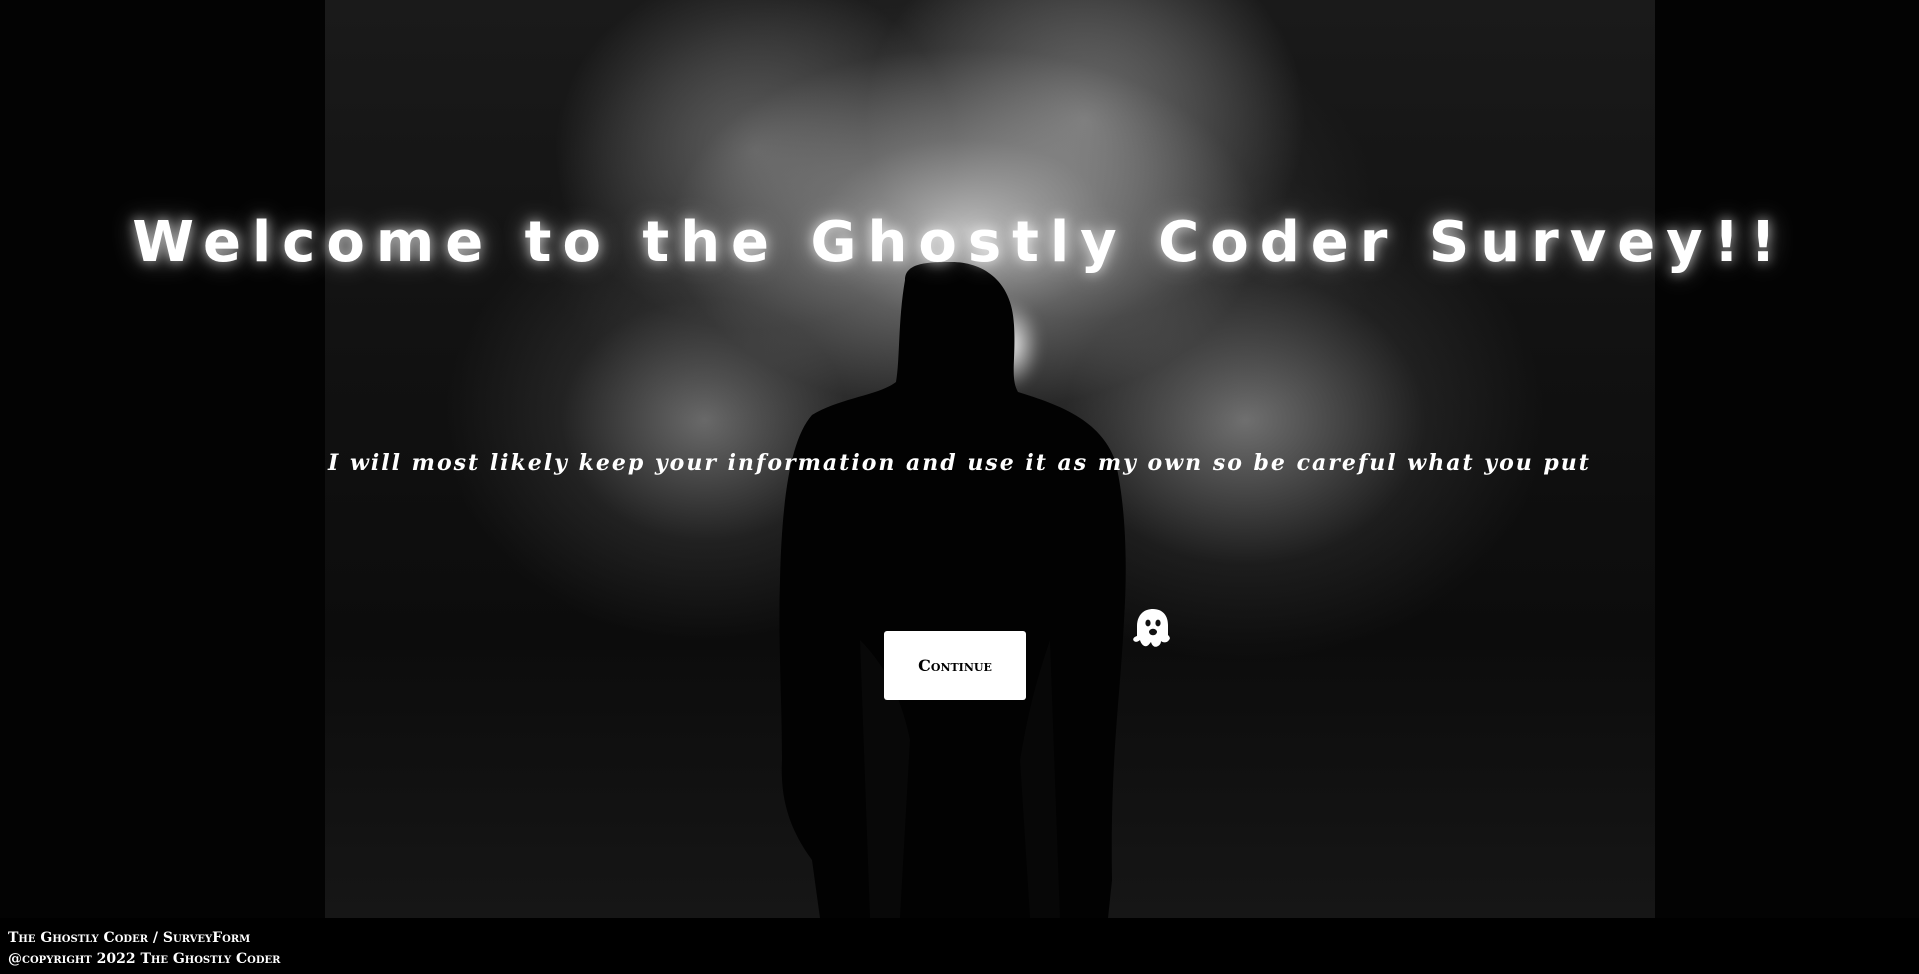 Image resolution: width=1919 pixels, height=974 pixels. Describe the element at coordinates (144, 959) in the screenshot. I see `footer-copyright: @copyright 2022 The Ghostly Coder` at that location.